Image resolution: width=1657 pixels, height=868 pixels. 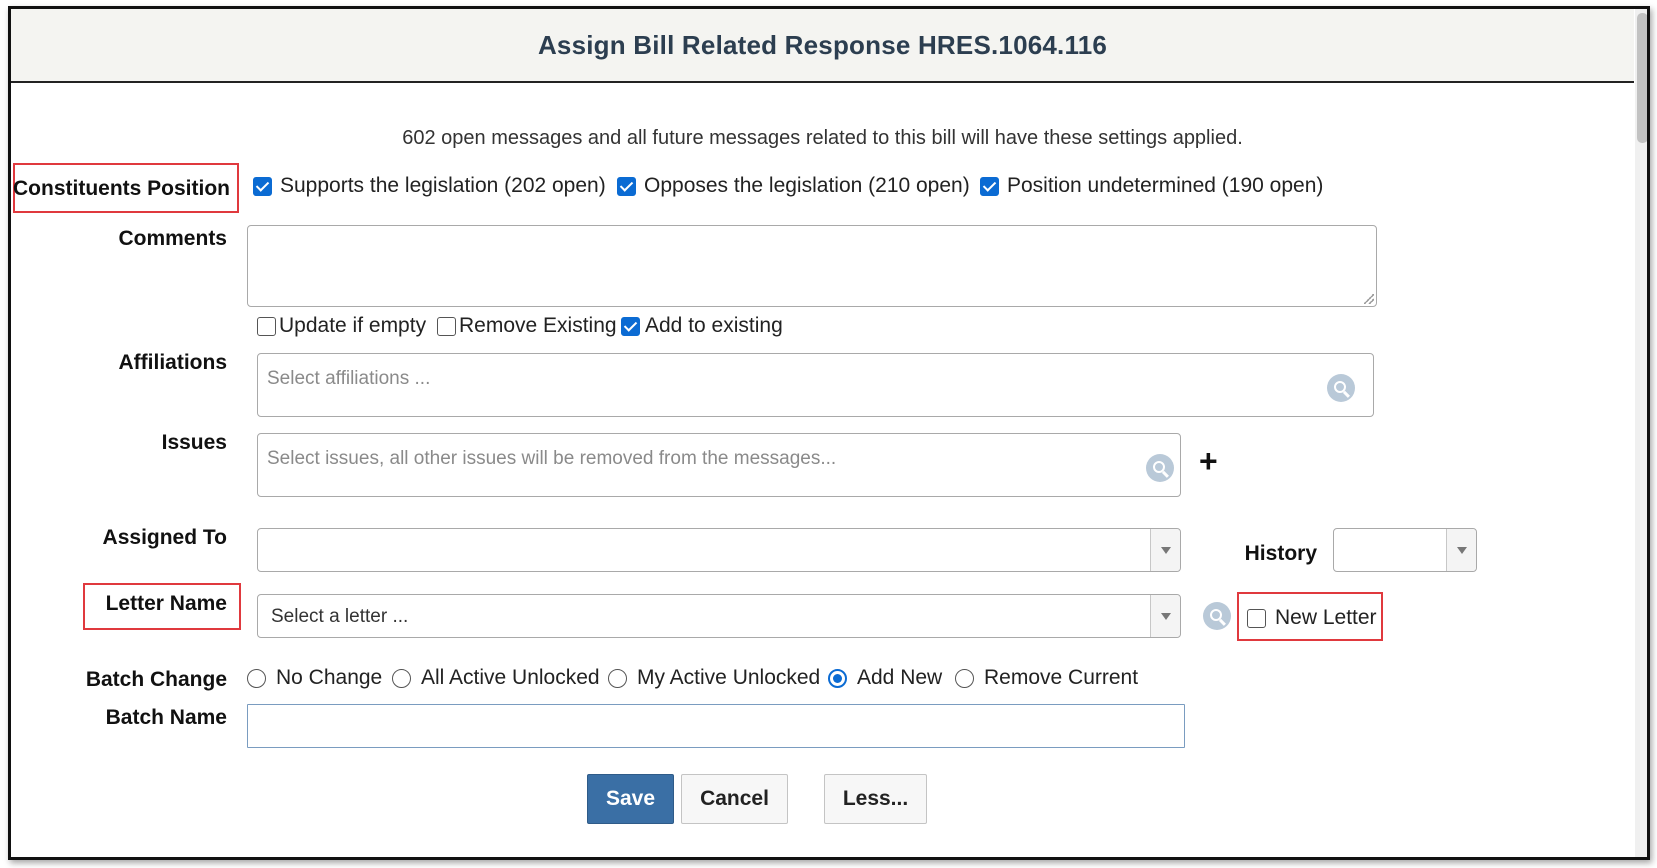 I want to click on checkbox-opposes-label: Opposes the legislation (210 open), so click(x=807, y=185).